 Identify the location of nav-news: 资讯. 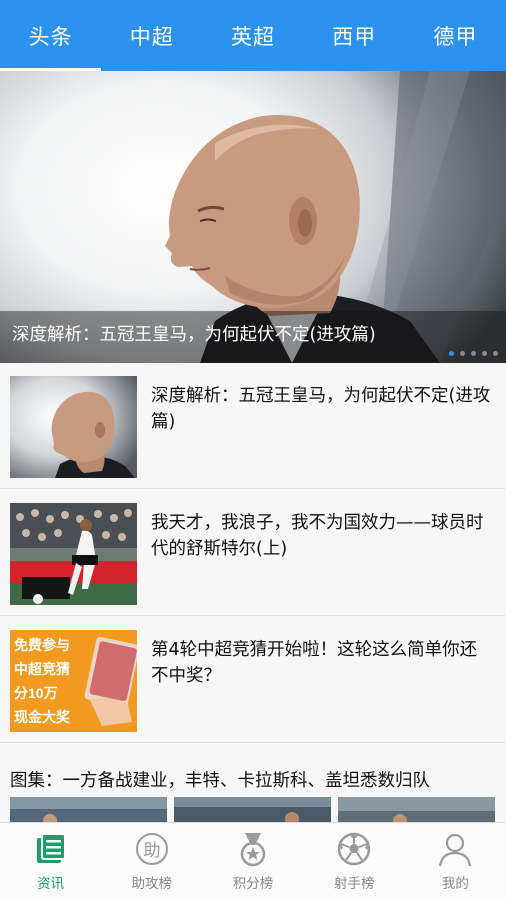
(50, 861).